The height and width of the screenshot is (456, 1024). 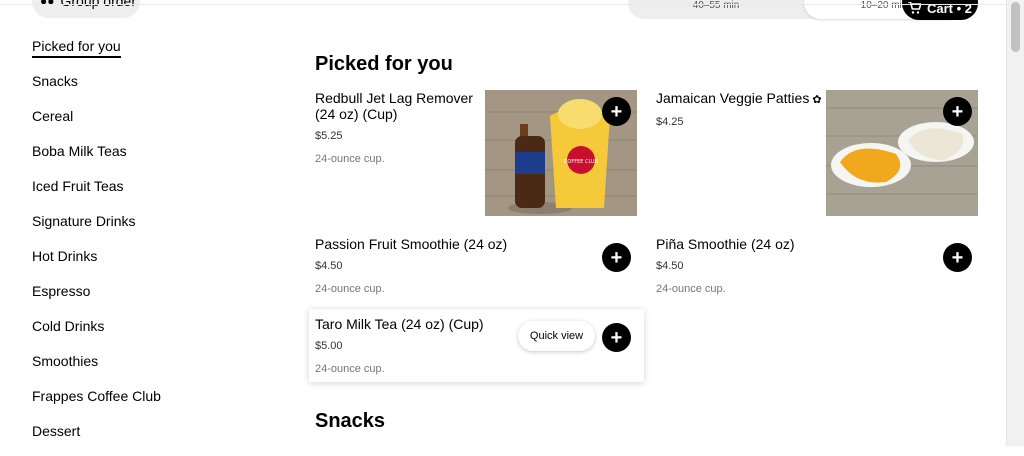 I want to click on sidebar-item-frappes-coffee-club: Frappes Coffee Club, so click(x=132, y=403).